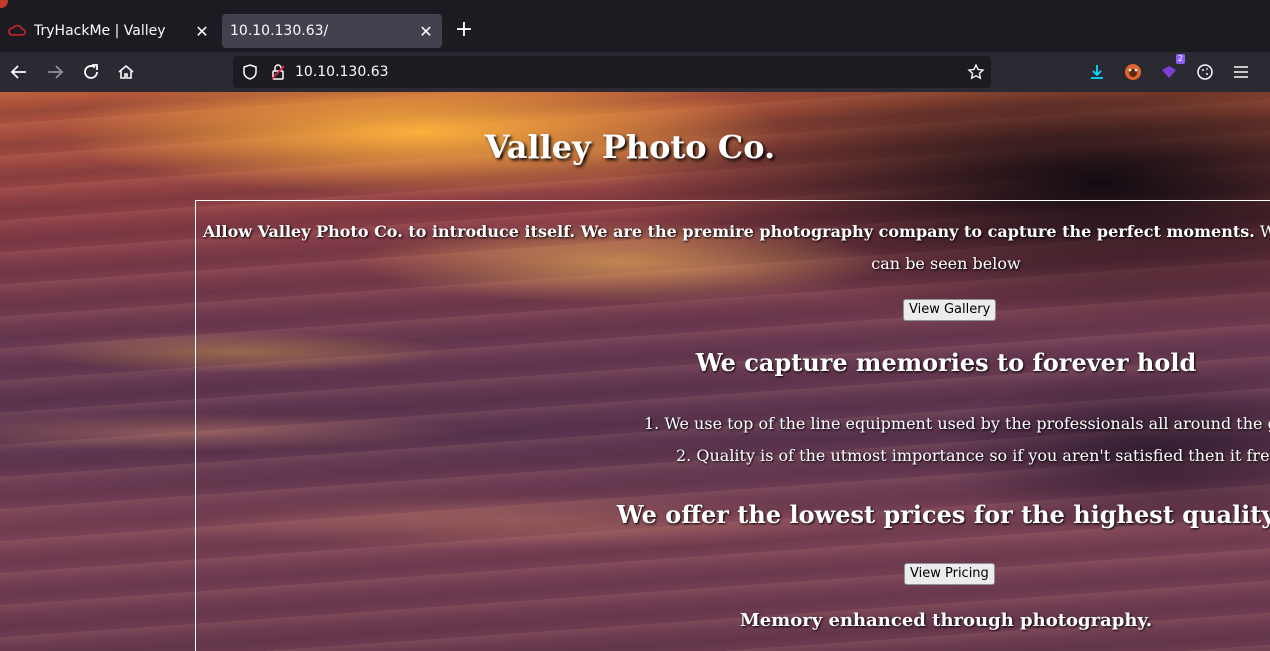  What do you see at coordinates (946, 620) in the screenshot?
I see `tagline: Memory enhanced through photography.` at bounding box center [946, 620].